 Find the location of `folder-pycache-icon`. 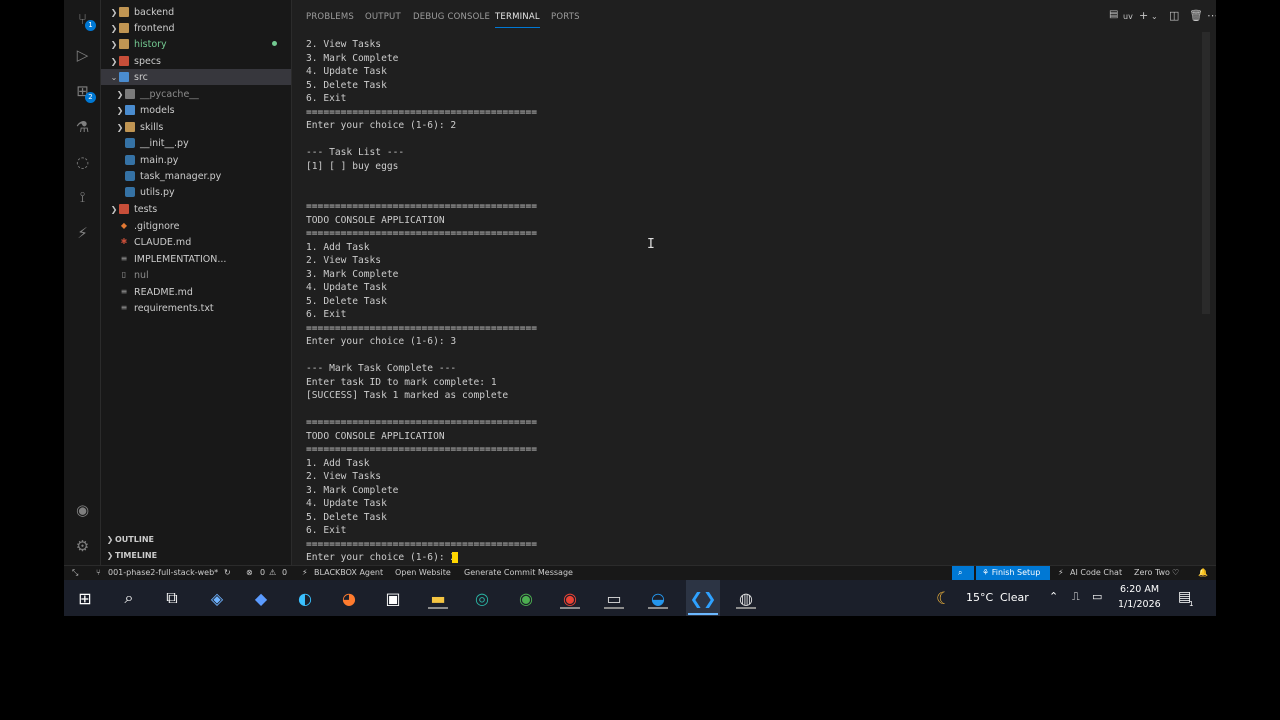

folder-pycache-icon is located at coordinates (130, 94).